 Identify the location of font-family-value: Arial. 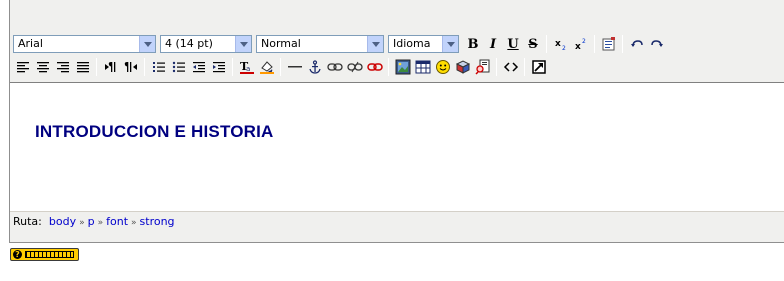
(30, 43).